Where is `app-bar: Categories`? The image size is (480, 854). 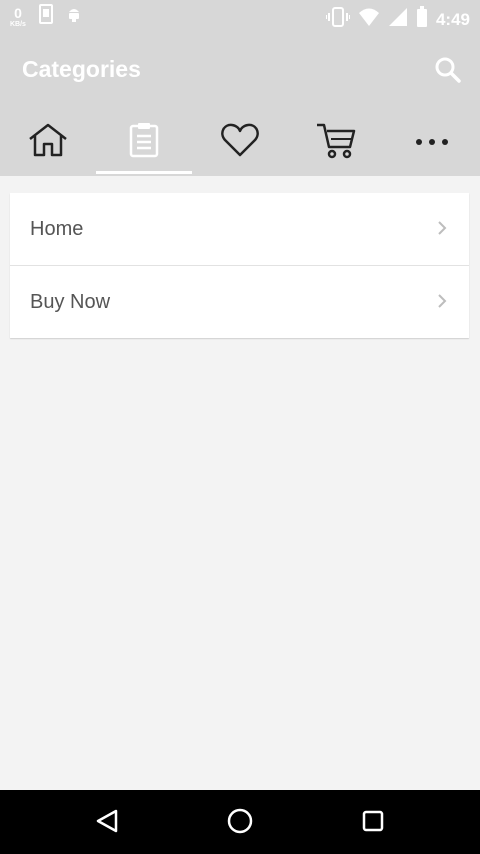 app-bar: Categories is located at coordinates (240, 71).